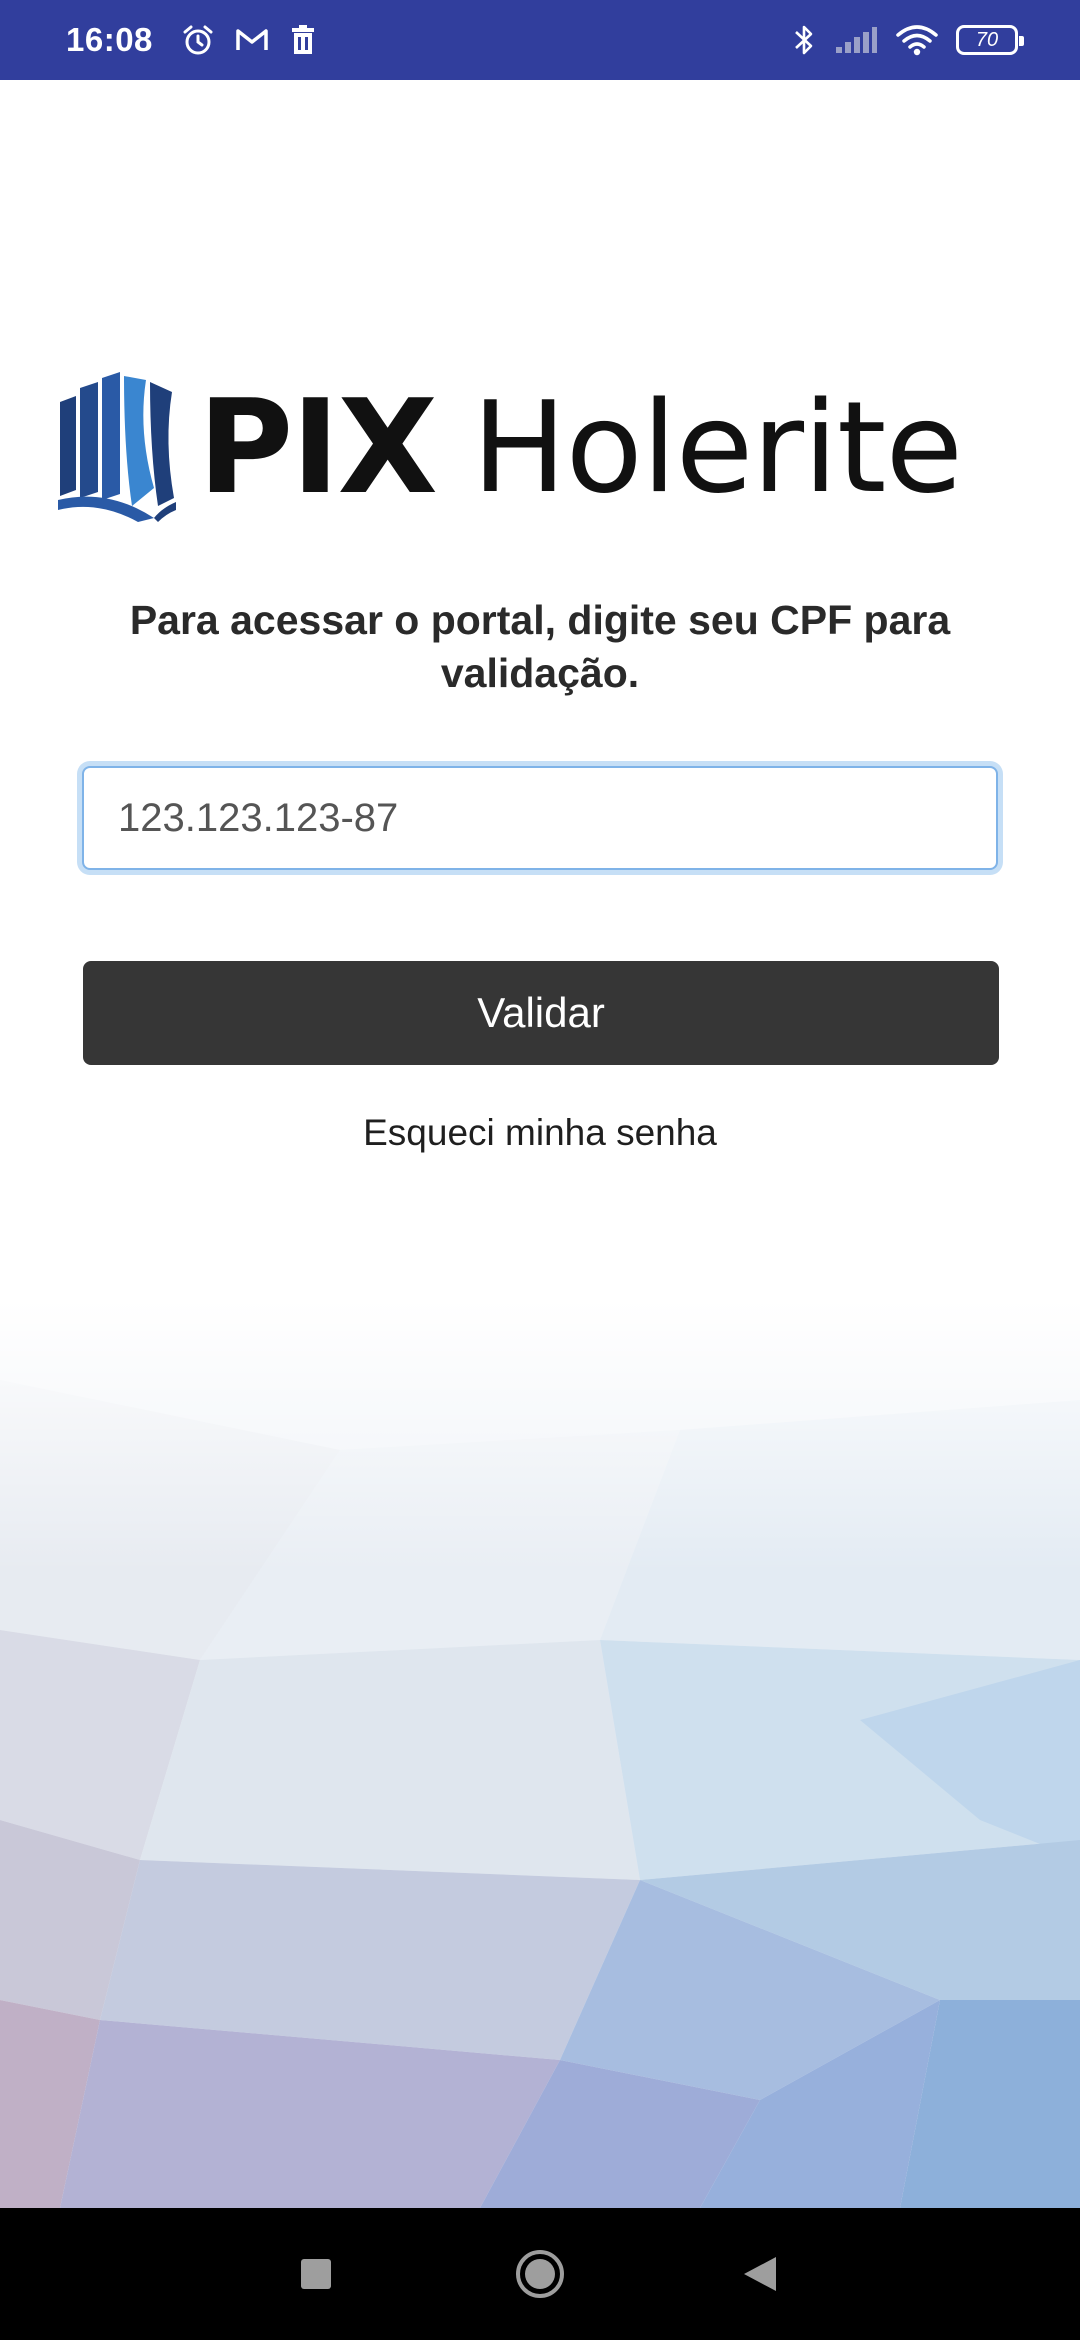  I want to click on logo-product: Holerite, so click(717, 447).